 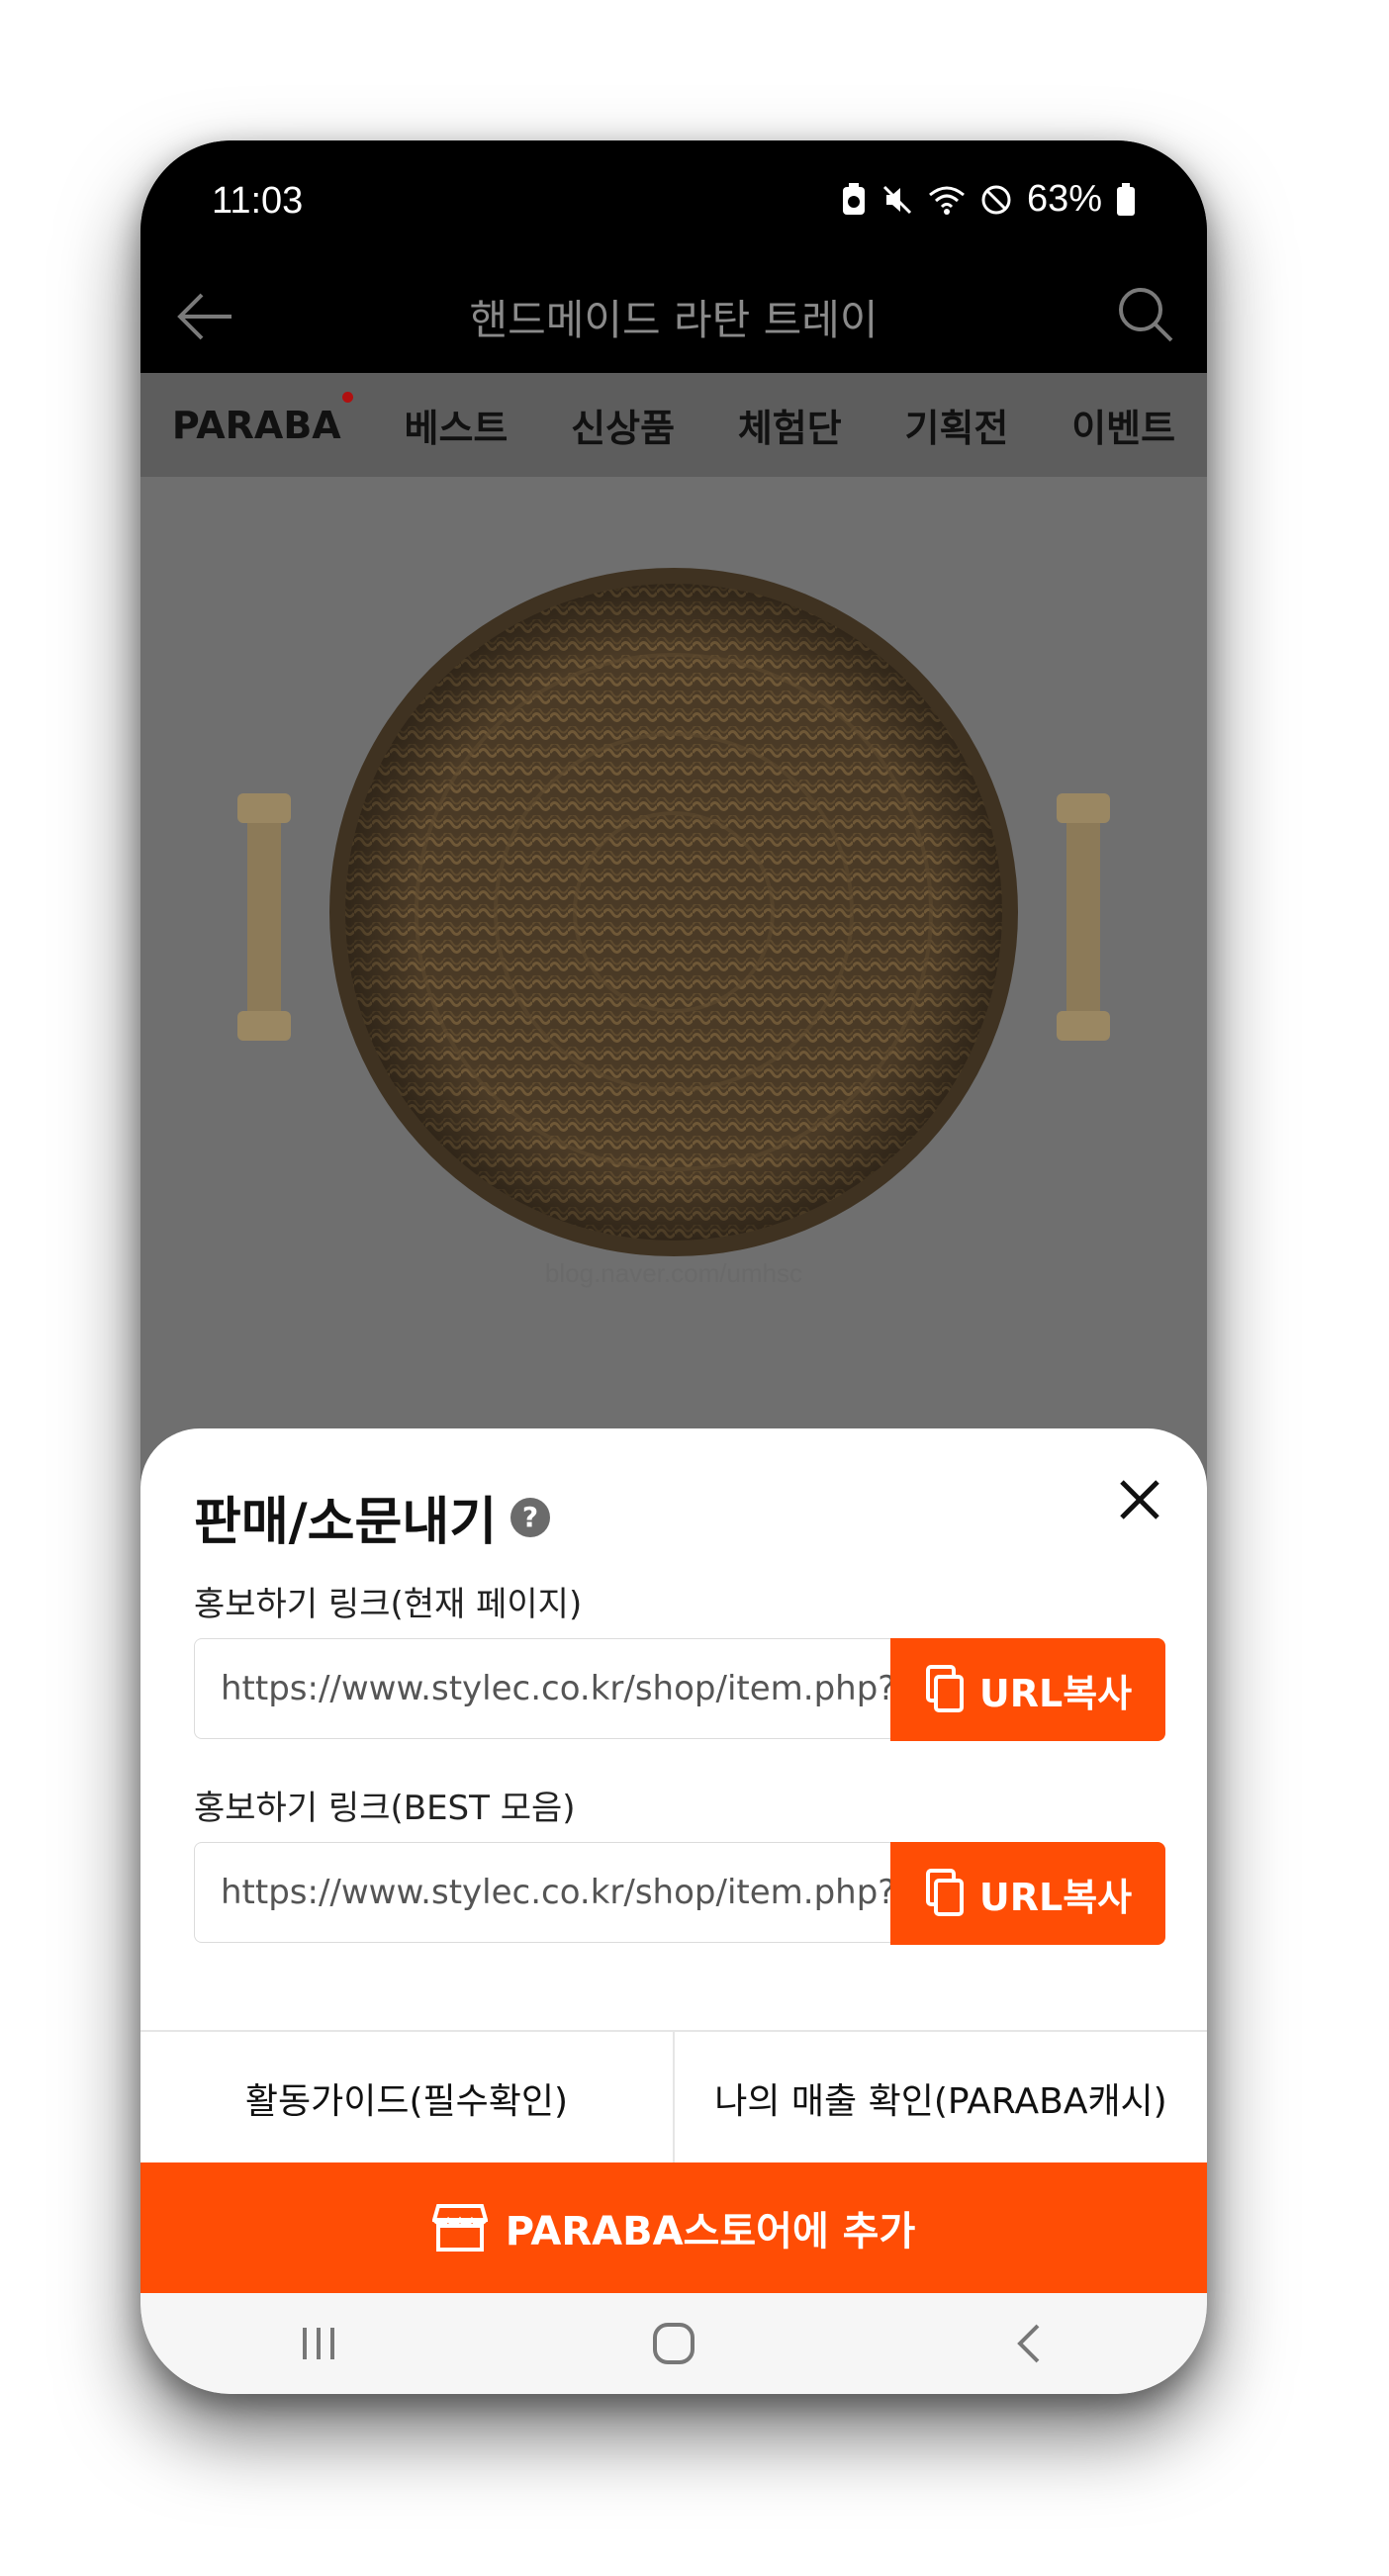 I want to click on new-badge-dot, so click(x=347, y=397).